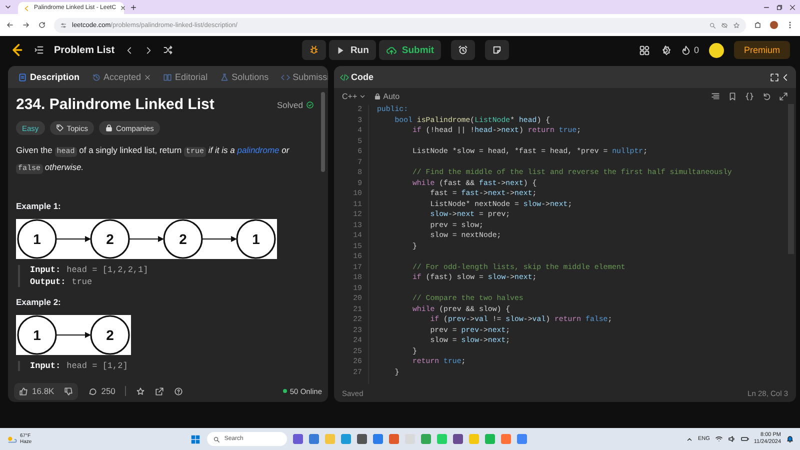  I want to click on shuffle-icon, so click(167, 50).